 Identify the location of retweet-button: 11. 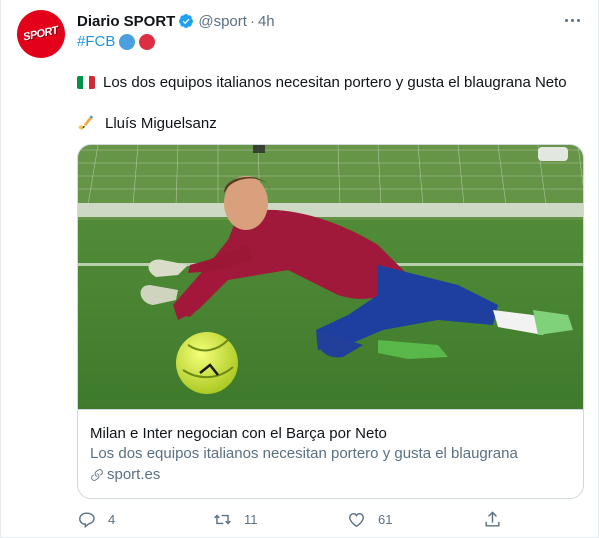
(235, 519).